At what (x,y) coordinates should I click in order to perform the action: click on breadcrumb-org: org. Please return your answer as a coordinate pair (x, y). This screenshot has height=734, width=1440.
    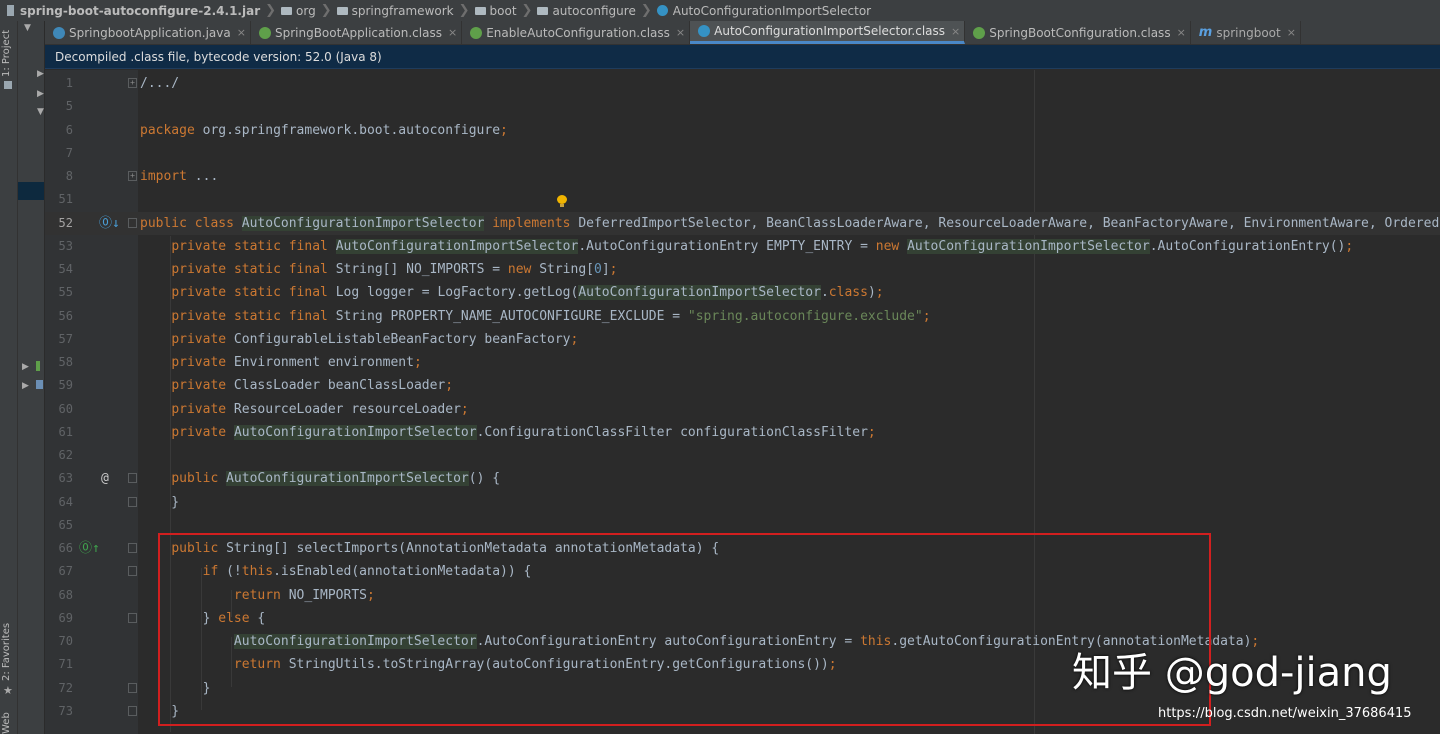
    Looking at the image, I should click on (306, 11).